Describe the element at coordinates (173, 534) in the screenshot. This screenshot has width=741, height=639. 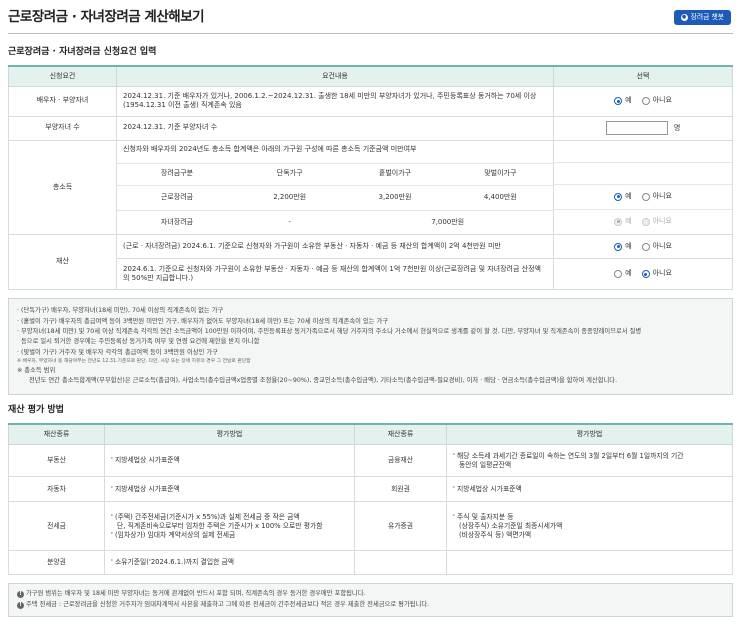
I see `method-line: ' (임차상가) 임대차 계약서상의 실제 전세금` at that location.